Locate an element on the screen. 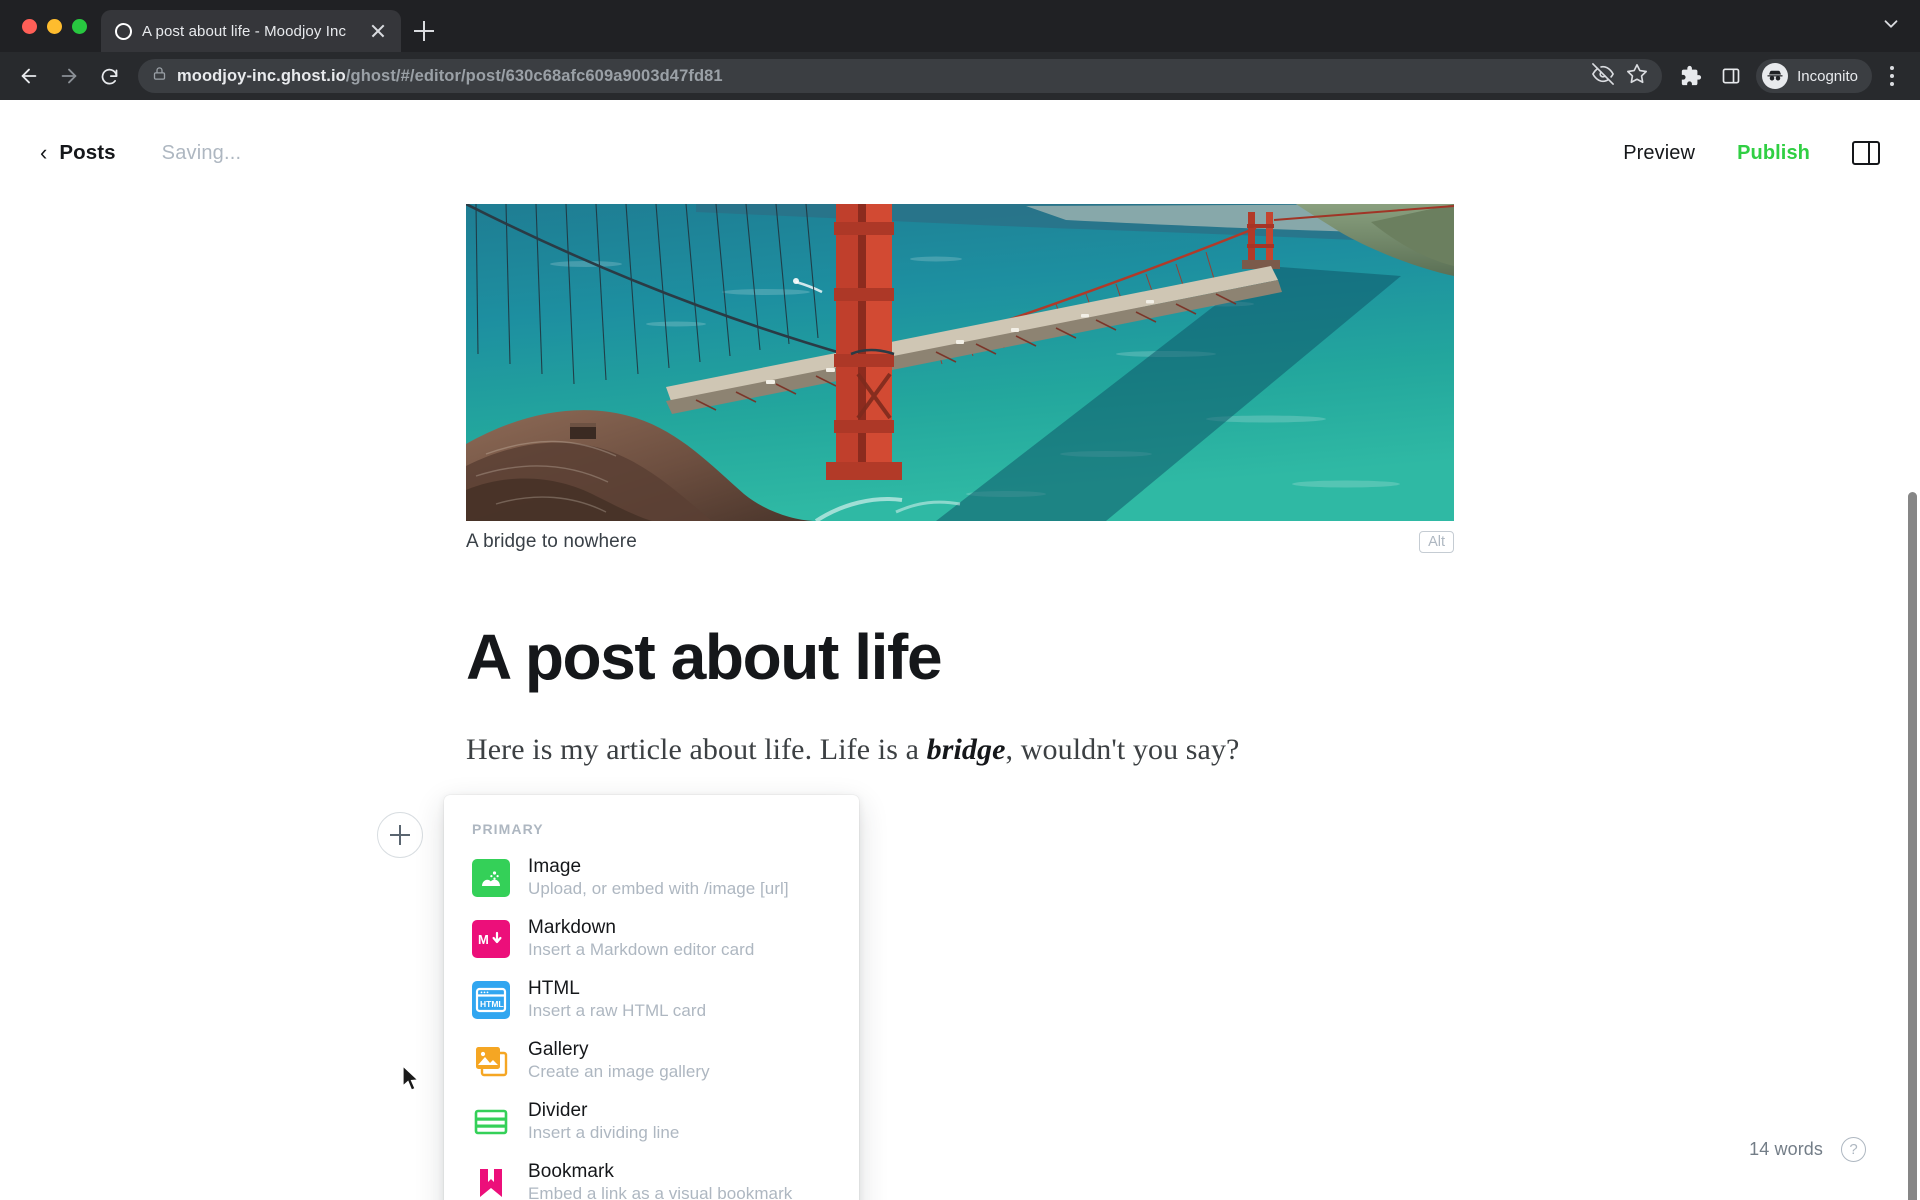 The image size is (1920, 1200). feature-image is located at coordinates (960, 362).